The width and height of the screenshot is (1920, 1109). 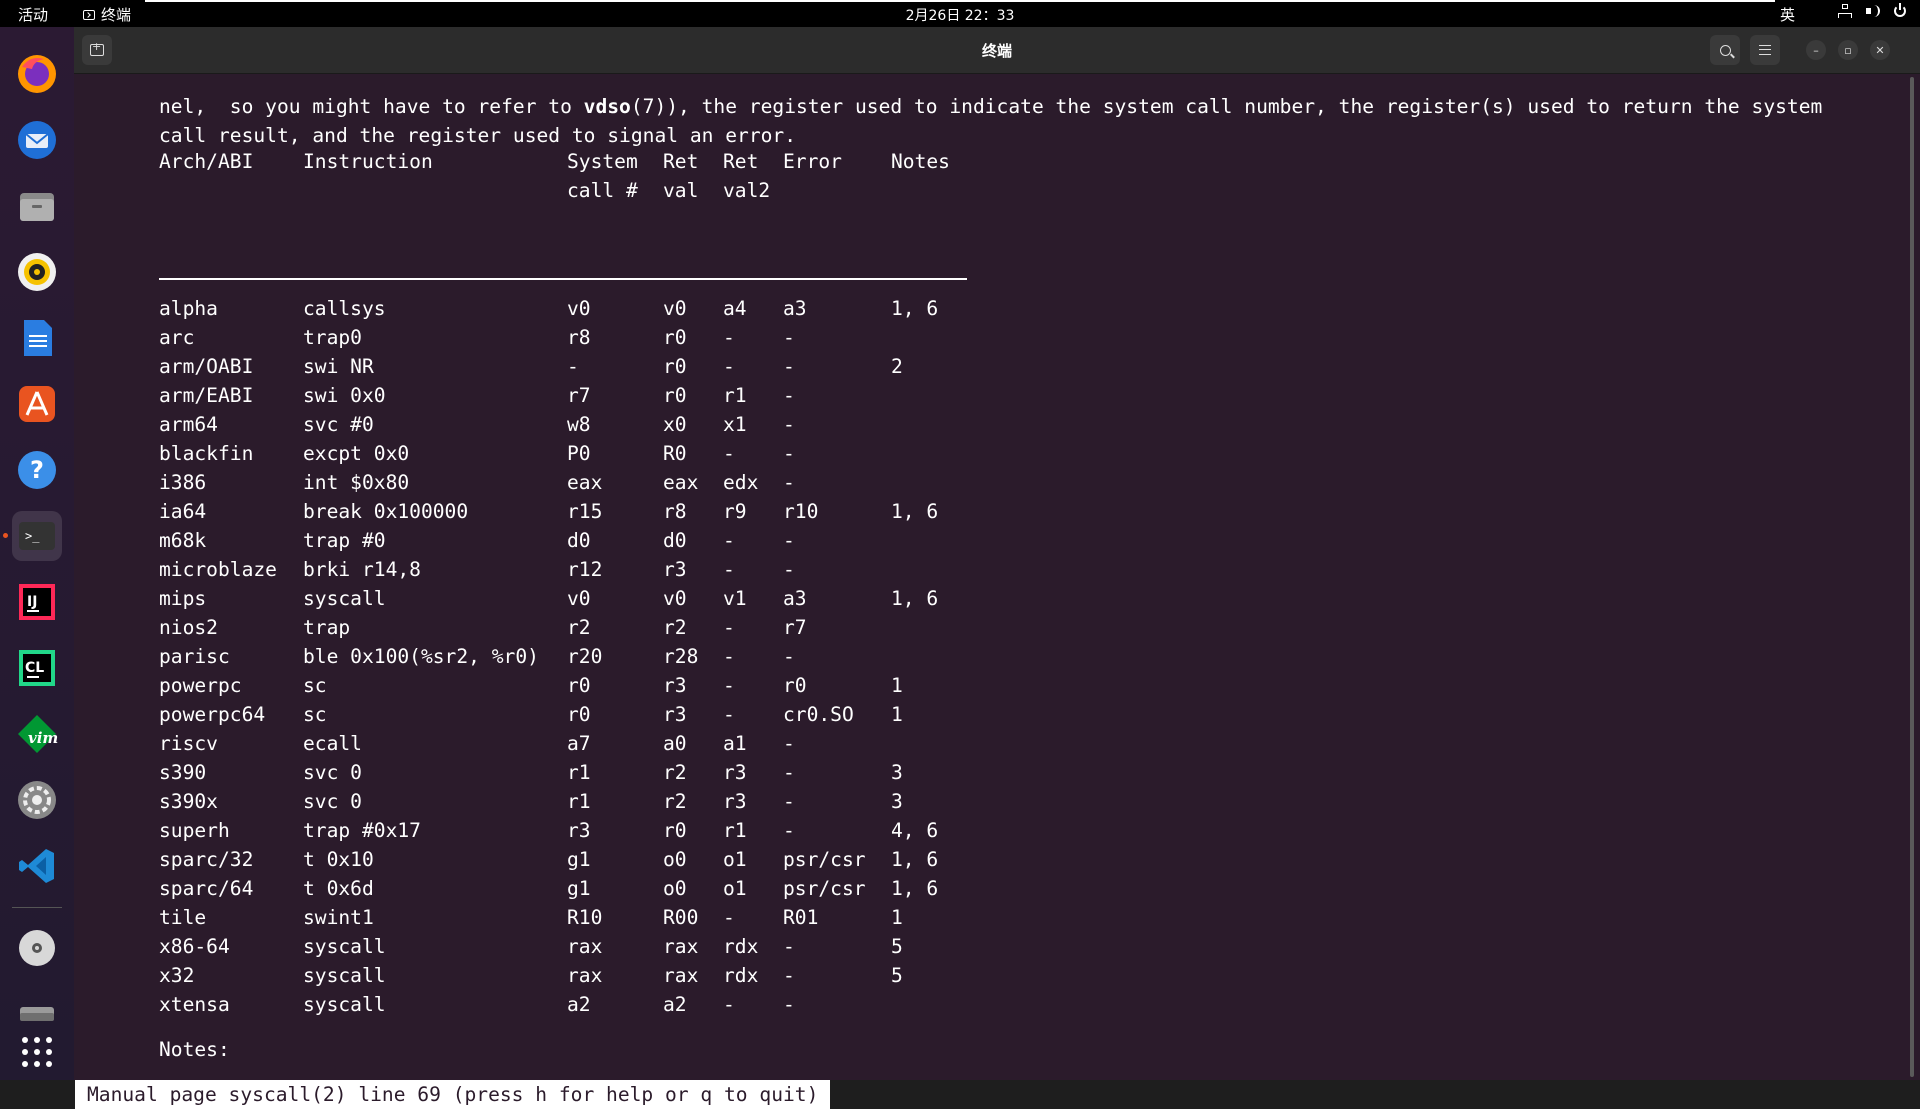 What do you see at coordinates (183, 540) in the screenshot?
I see `table-row-arch: m68k` at bounding box center [183, 540].